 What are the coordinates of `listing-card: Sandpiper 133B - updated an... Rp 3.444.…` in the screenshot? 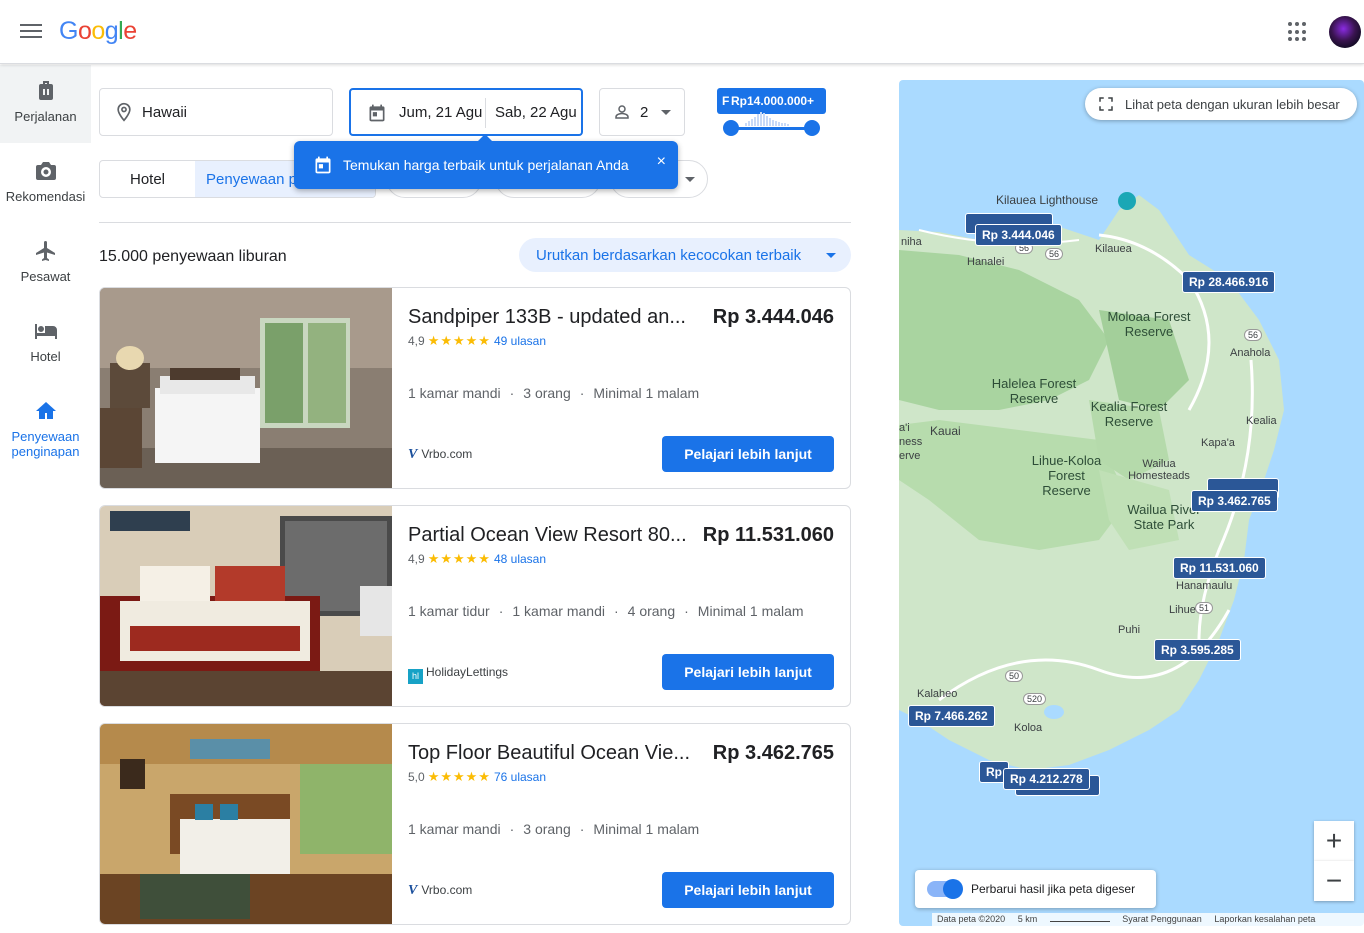 It's located at (475, 388).